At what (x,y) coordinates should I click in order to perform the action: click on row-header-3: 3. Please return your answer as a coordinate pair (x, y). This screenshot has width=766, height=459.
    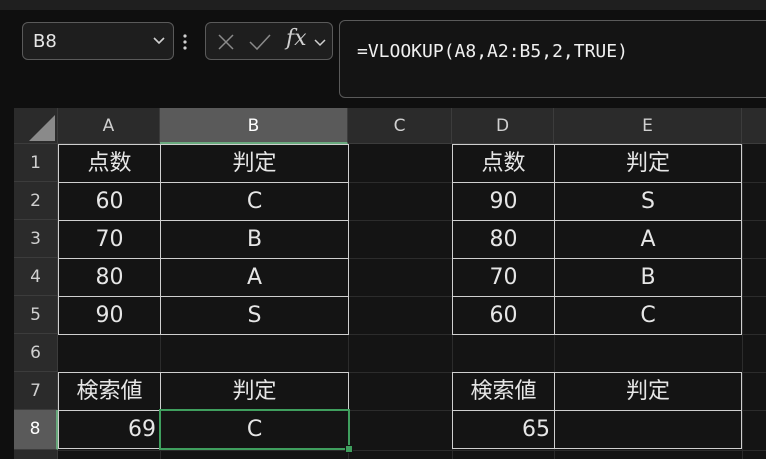
    Looking at the image, I should click on (36, 239).